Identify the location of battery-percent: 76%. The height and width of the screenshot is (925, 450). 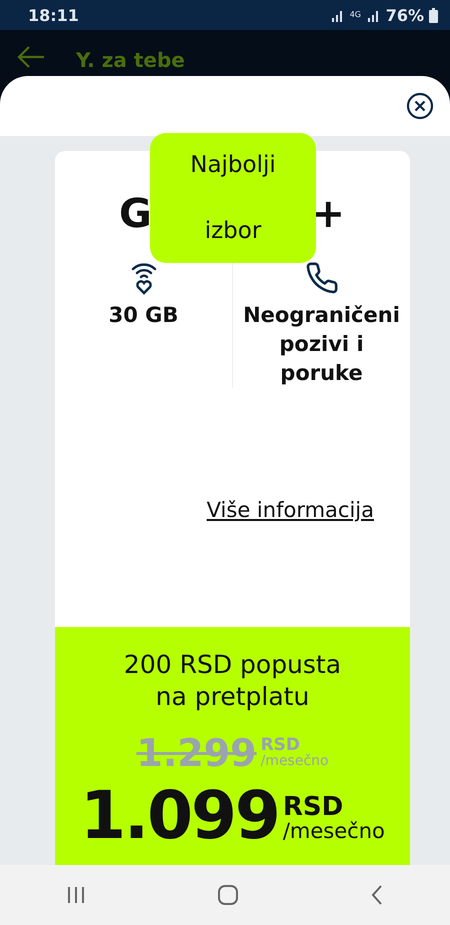
(405, 15).